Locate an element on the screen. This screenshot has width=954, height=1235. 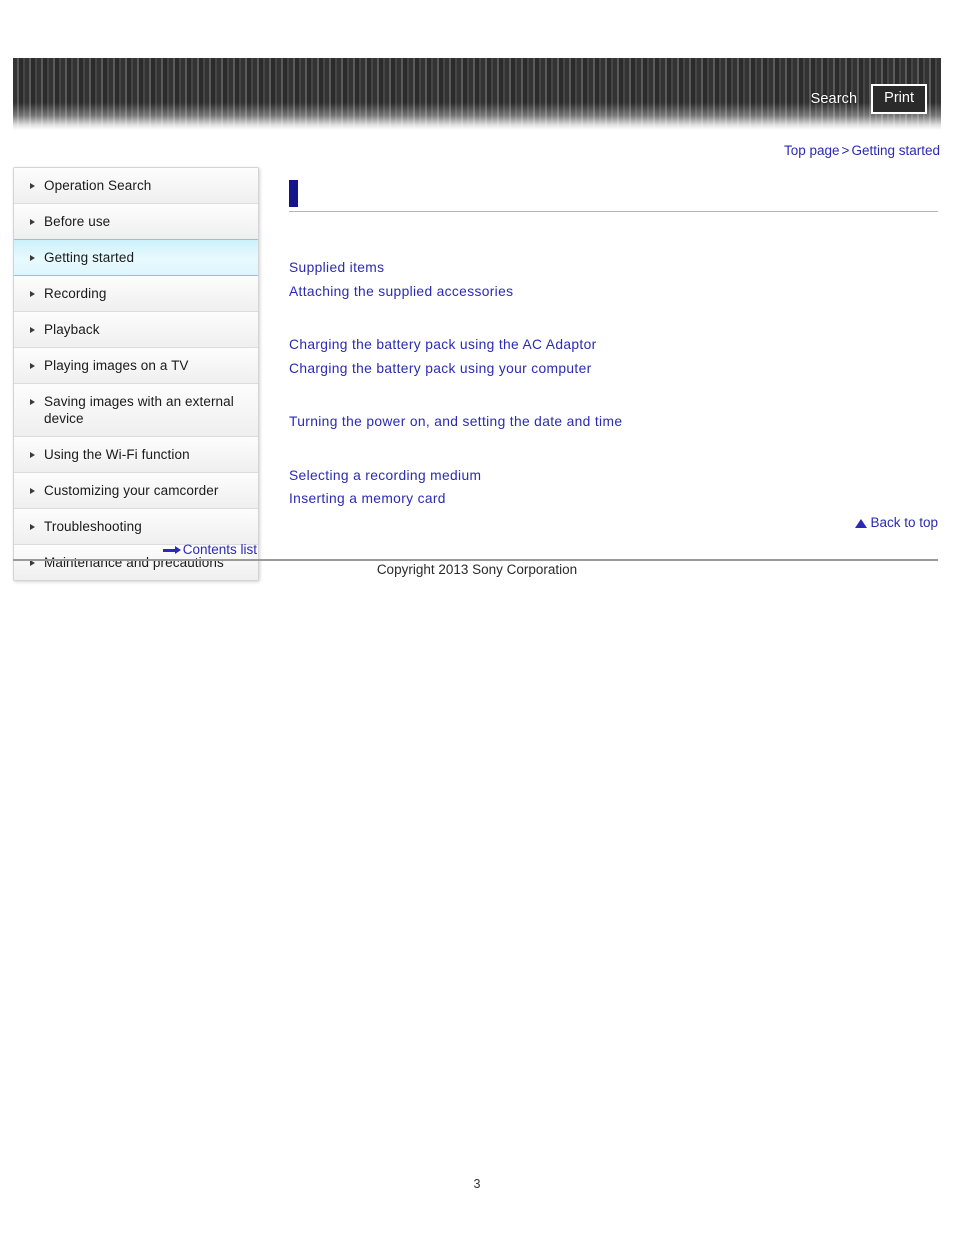
page-number: 3 is located at coordinates (477, 1184).